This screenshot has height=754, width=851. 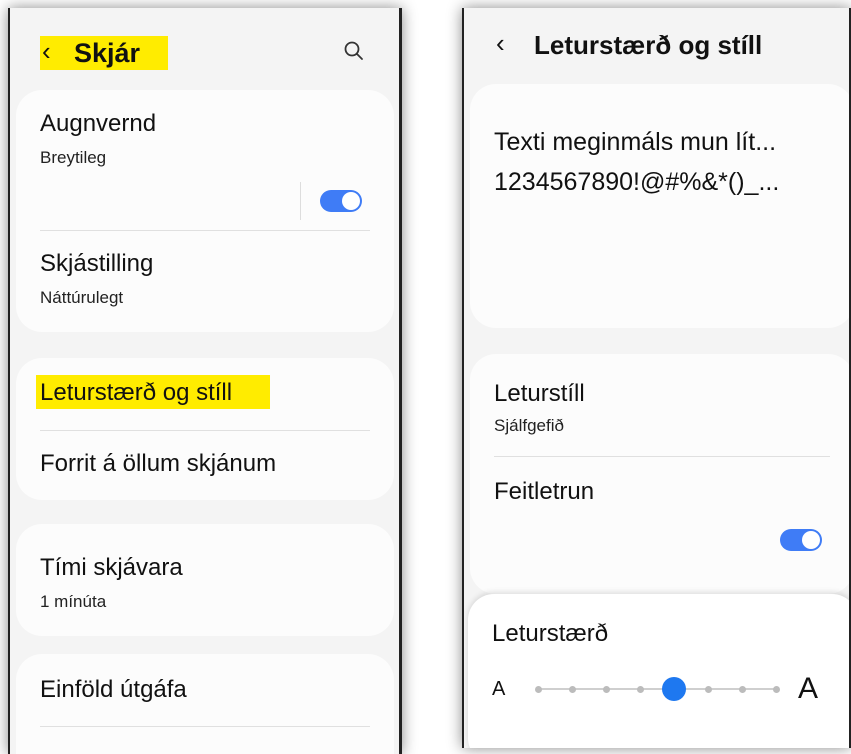 I want to click on settings-card-4: Einföld útgáfa, so click(x=205, y=704).